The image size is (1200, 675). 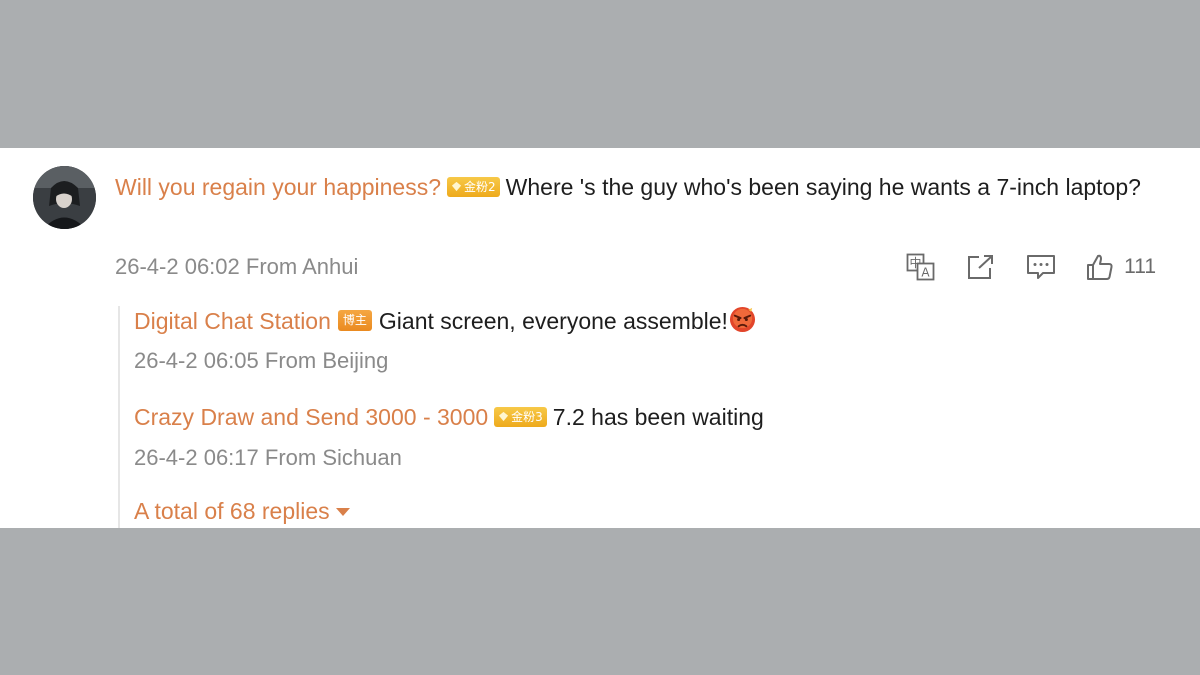 I want to click on svg-text: A, so click(x=925, y=273).